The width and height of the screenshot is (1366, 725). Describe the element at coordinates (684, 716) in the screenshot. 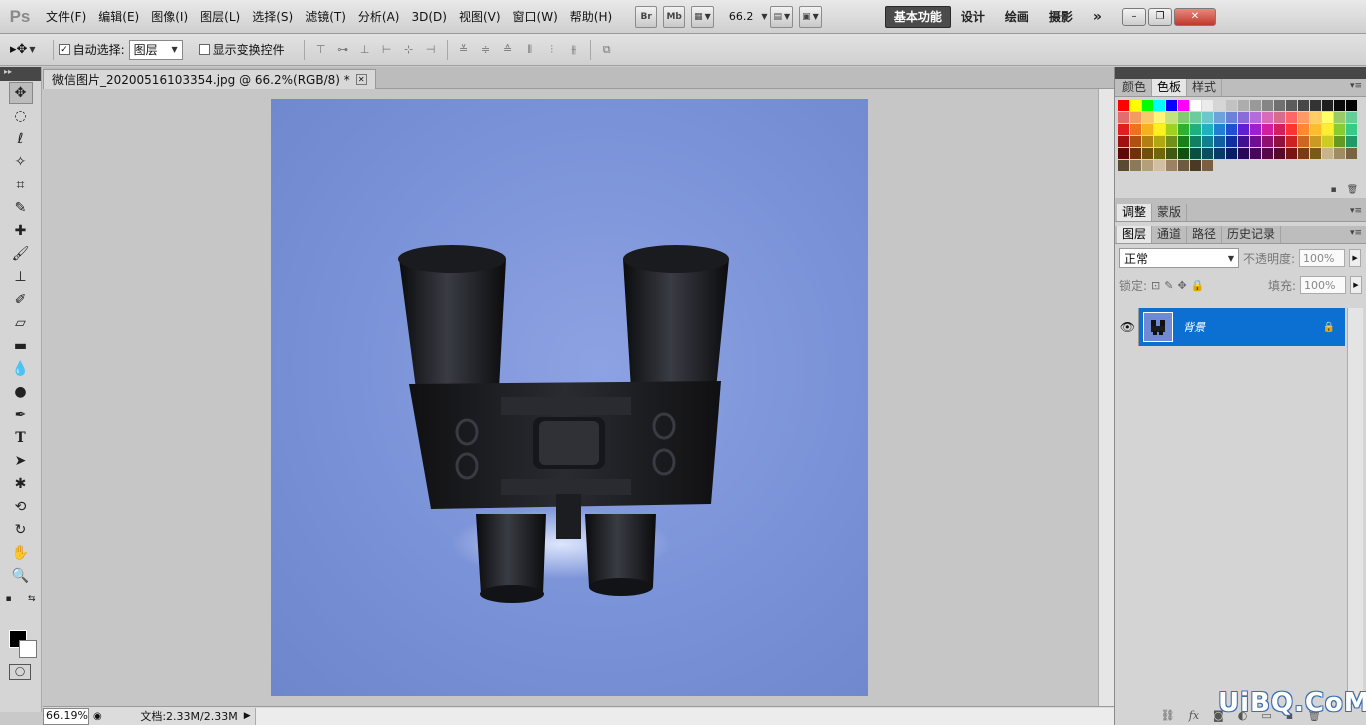

I see `canvas-horizontal-scrollbar` at that location.